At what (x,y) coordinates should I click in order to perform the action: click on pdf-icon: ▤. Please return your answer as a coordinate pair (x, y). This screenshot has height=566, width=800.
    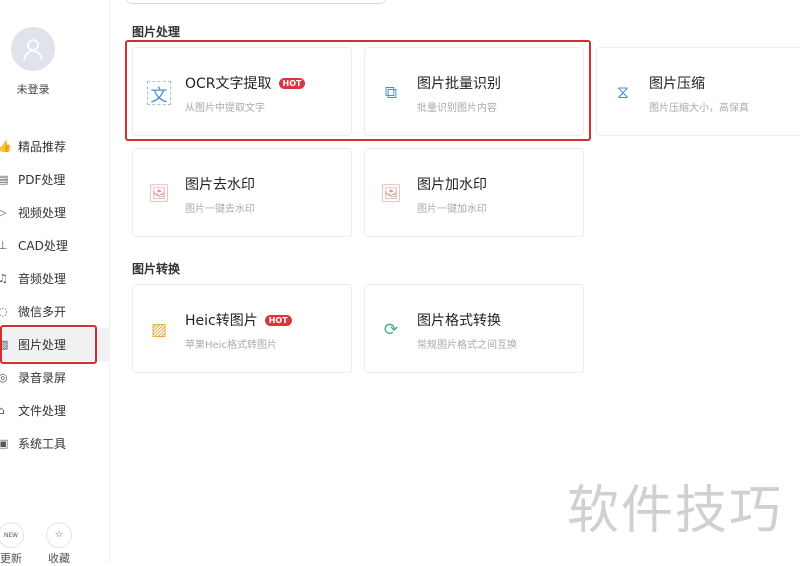
    Looking at the image, I should click on (4, 179).